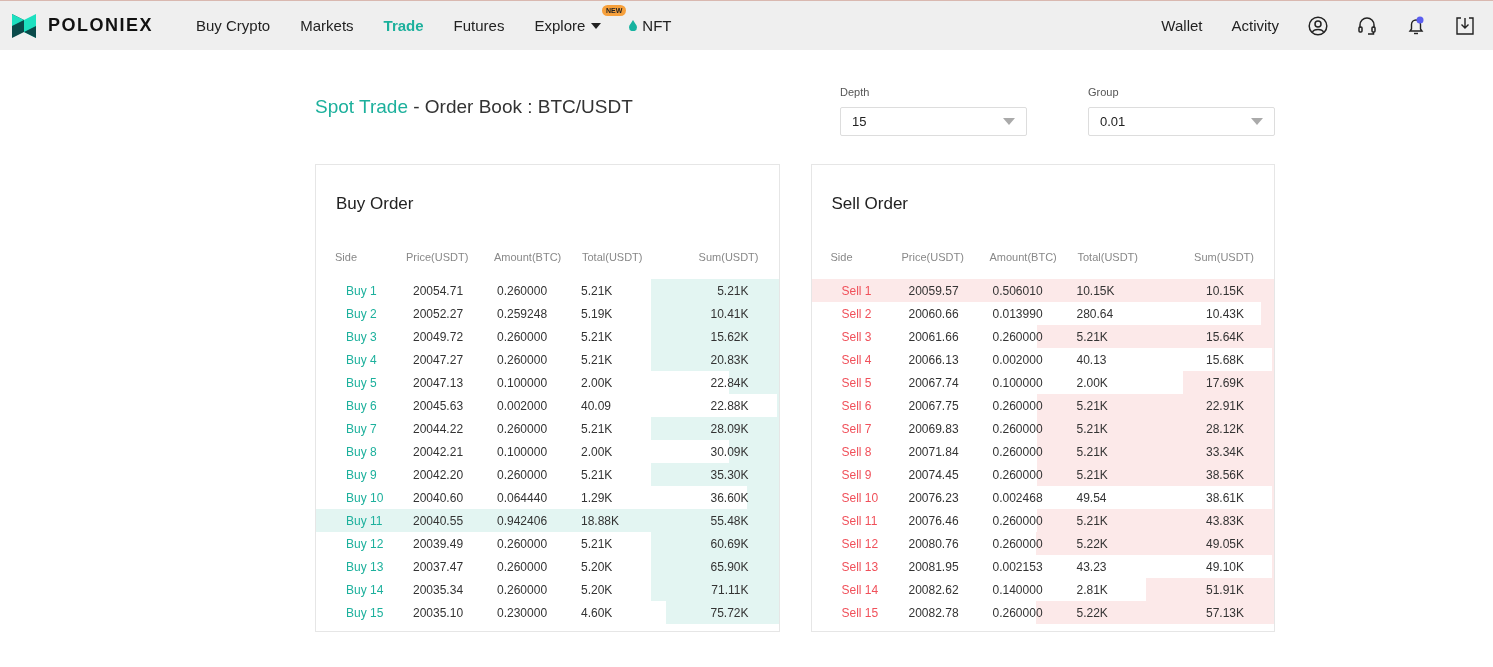  Describe the element at coordinates (729, 566) in the screenshot. I see `table-cell: 65.90K` at that location.